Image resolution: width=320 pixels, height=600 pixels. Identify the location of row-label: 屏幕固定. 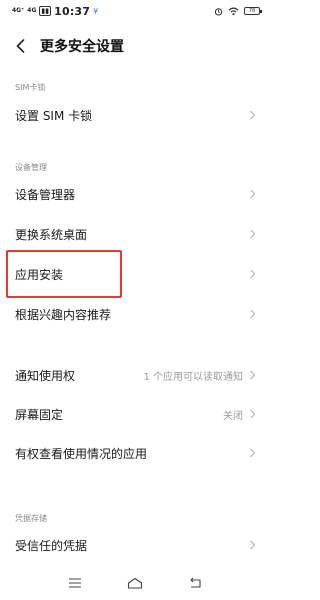
(39, 414).